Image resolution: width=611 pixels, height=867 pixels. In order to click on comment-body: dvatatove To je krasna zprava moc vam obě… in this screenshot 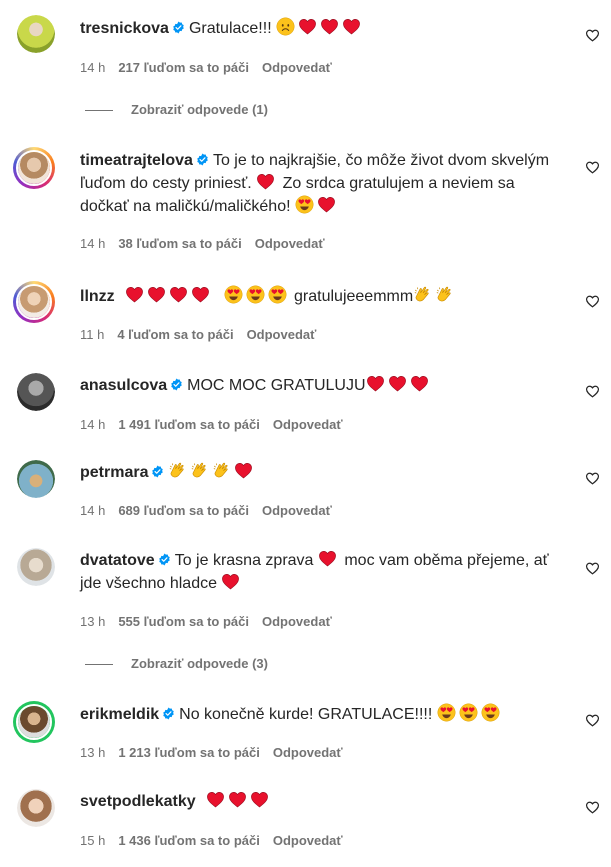, I will do `click(315, 572)`.